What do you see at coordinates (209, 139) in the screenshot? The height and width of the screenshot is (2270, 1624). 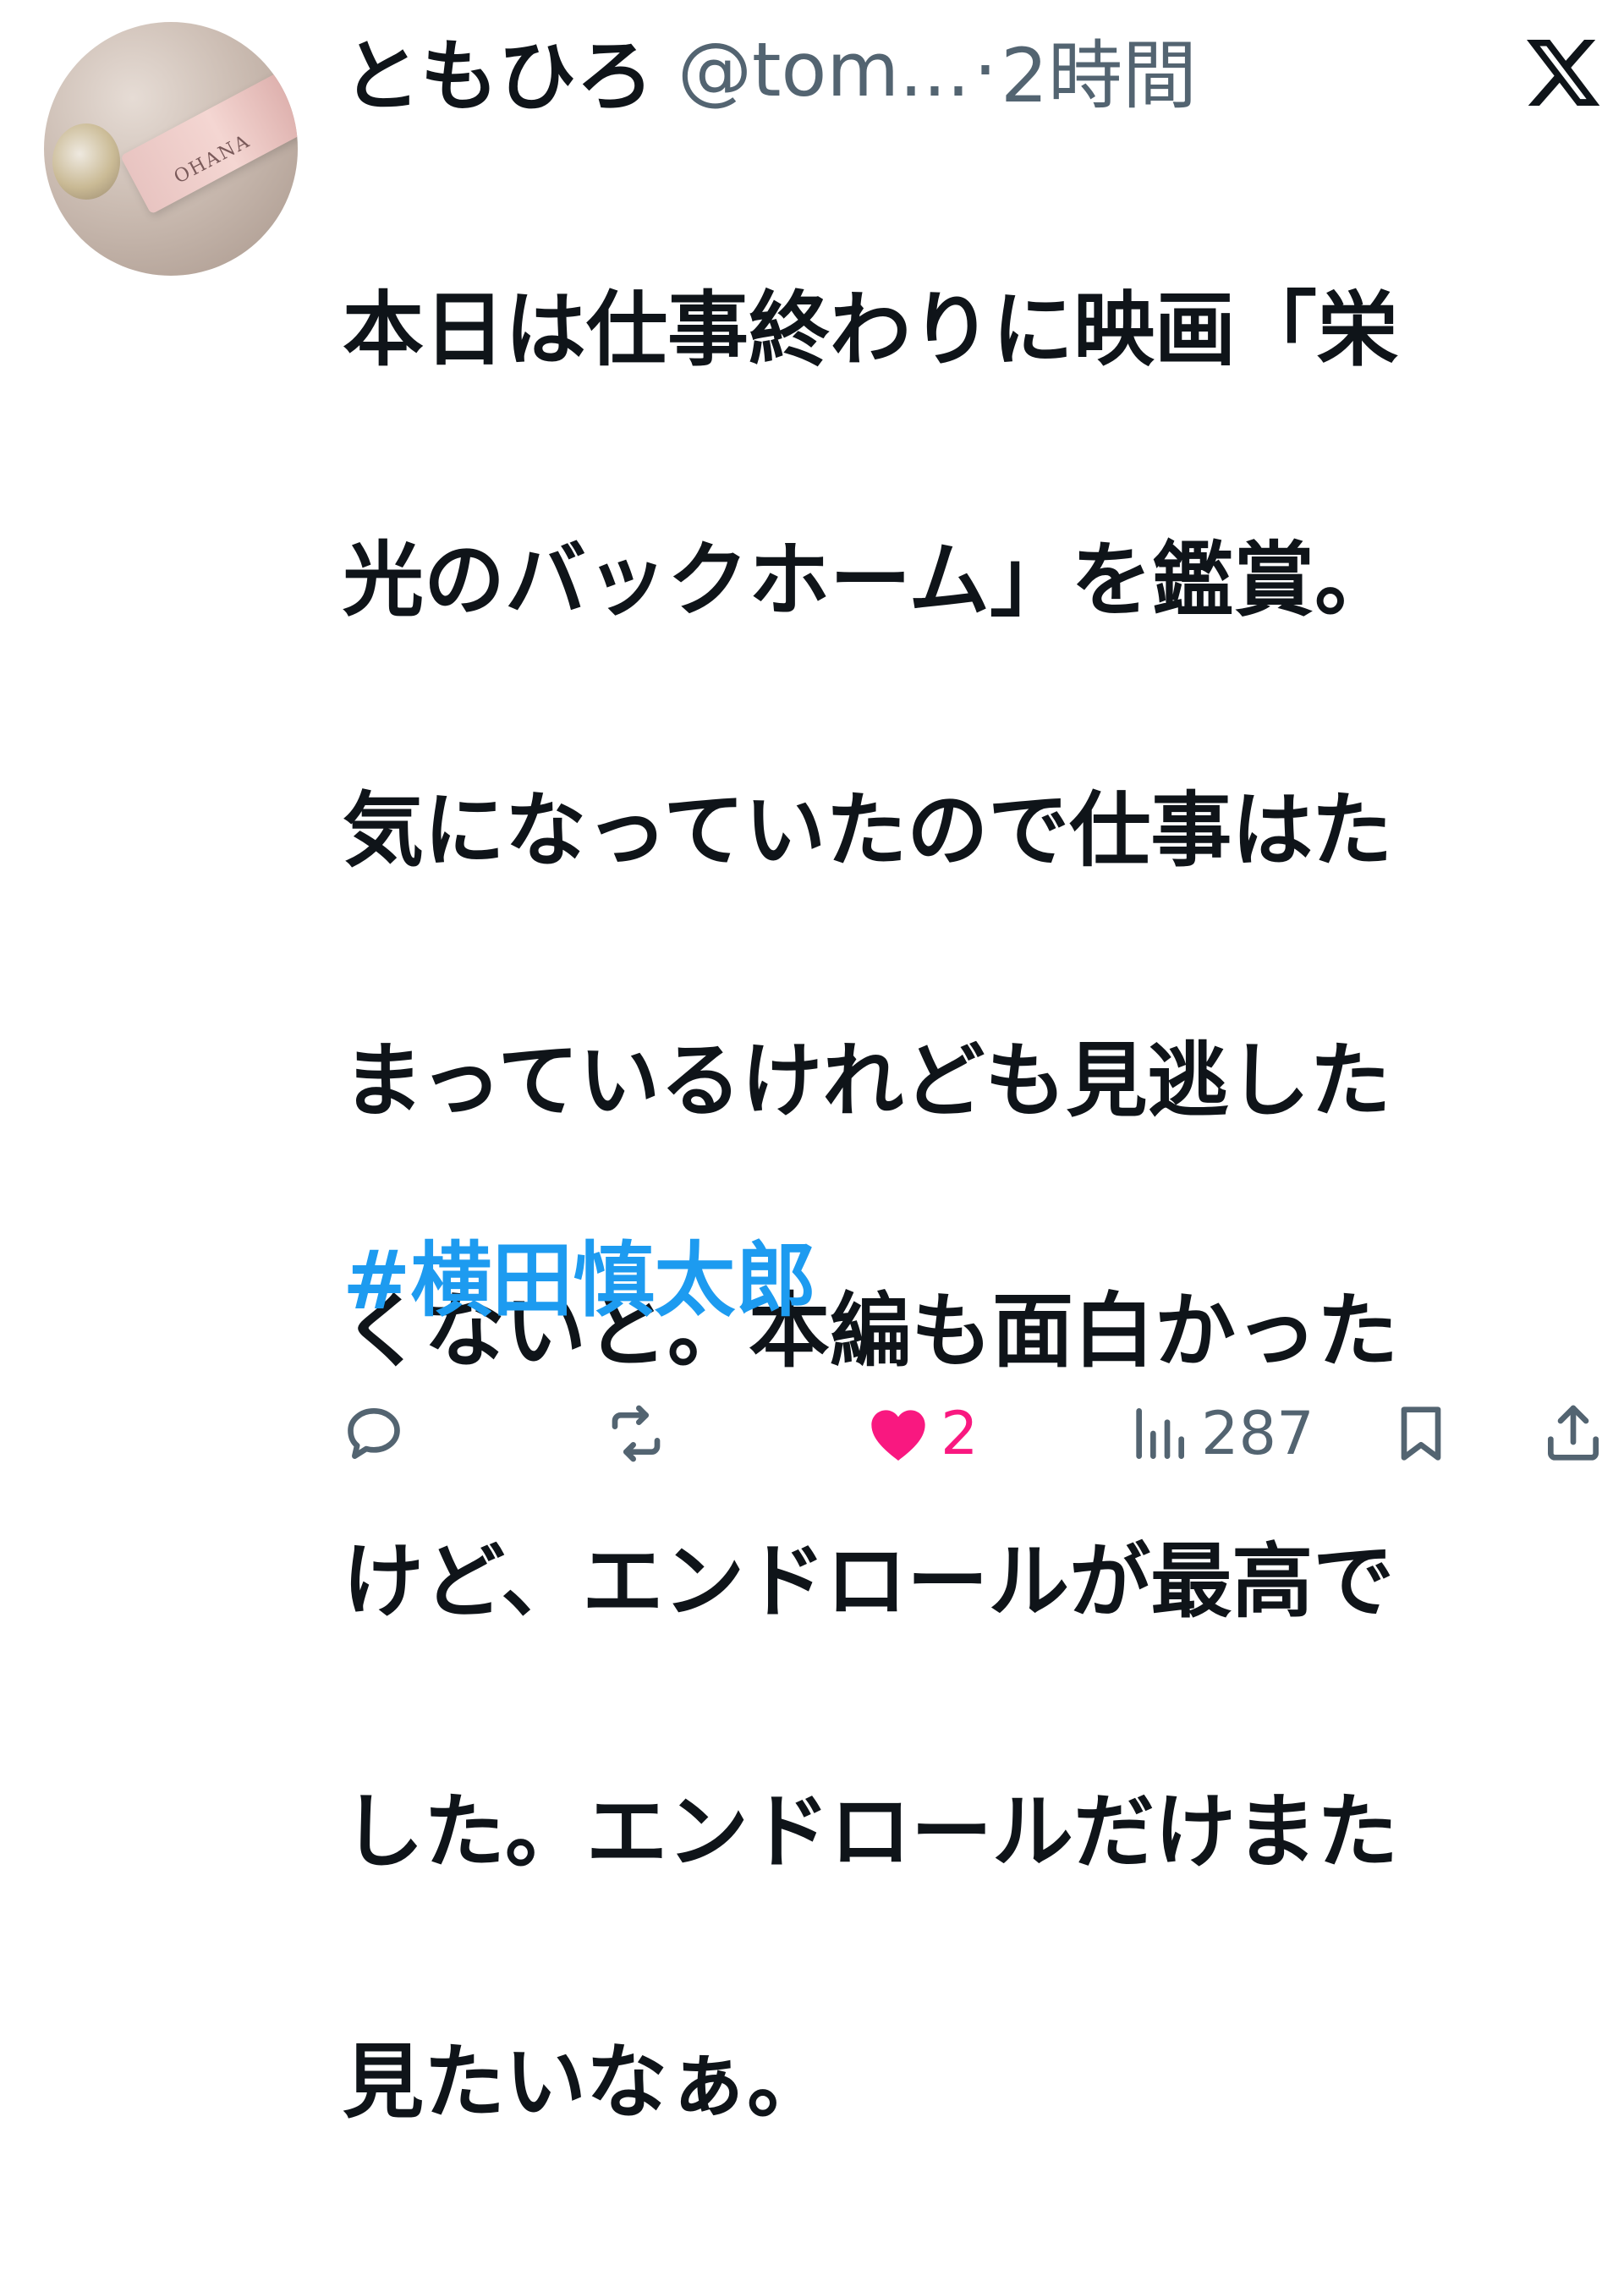 I see `avatar-bottle` at bounding box center [209, 139].